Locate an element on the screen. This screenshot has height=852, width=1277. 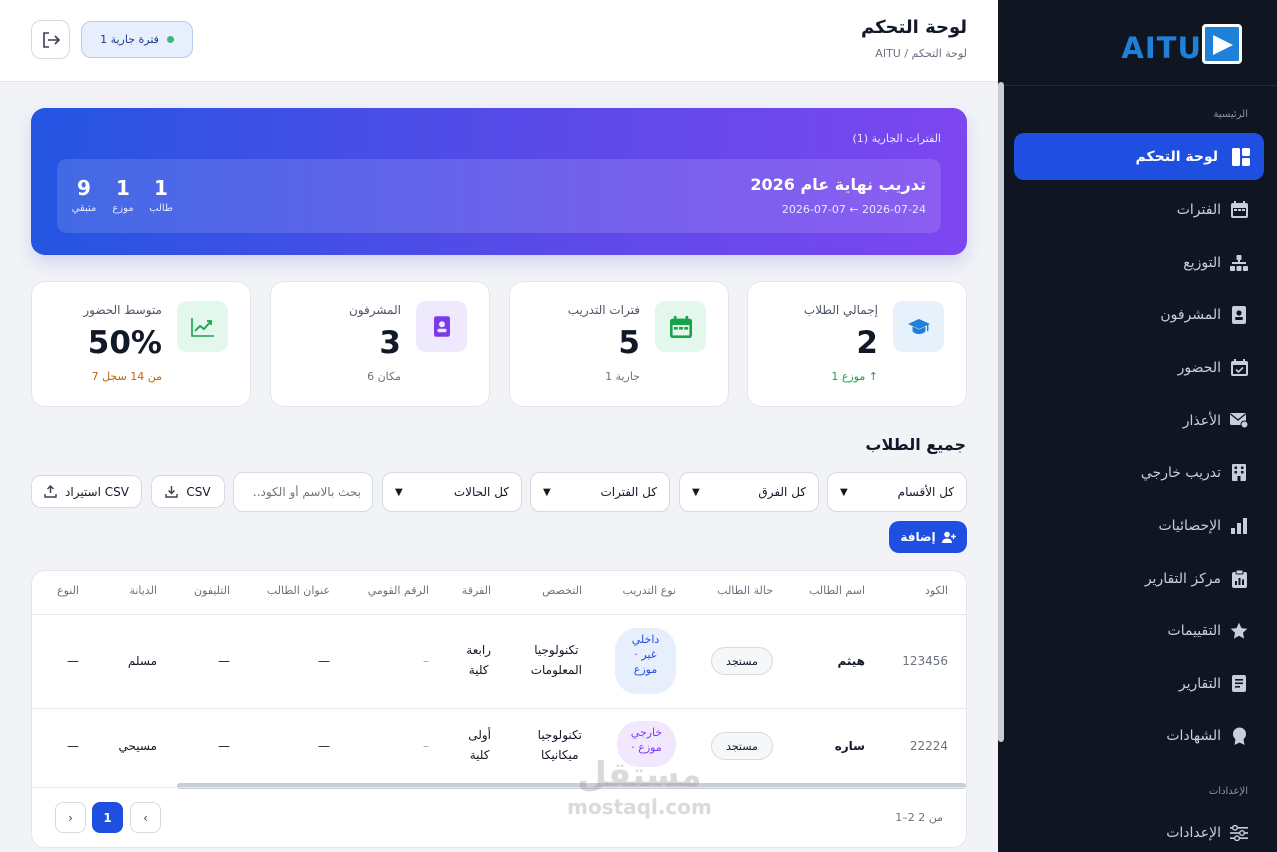
sidebar-item-settings: الإعدادات is located at coordinates (1144, 830).